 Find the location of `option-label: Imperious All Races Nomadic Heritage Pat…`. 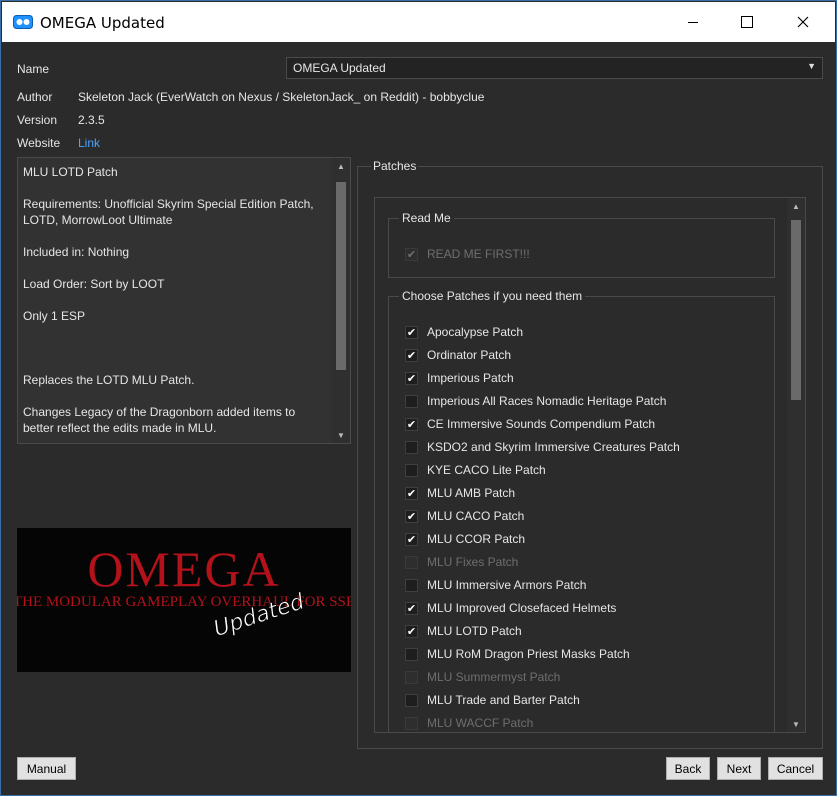

option-label: Imperious All Races Nomadic Heritage Pat… is located at coordinates (547, 401).